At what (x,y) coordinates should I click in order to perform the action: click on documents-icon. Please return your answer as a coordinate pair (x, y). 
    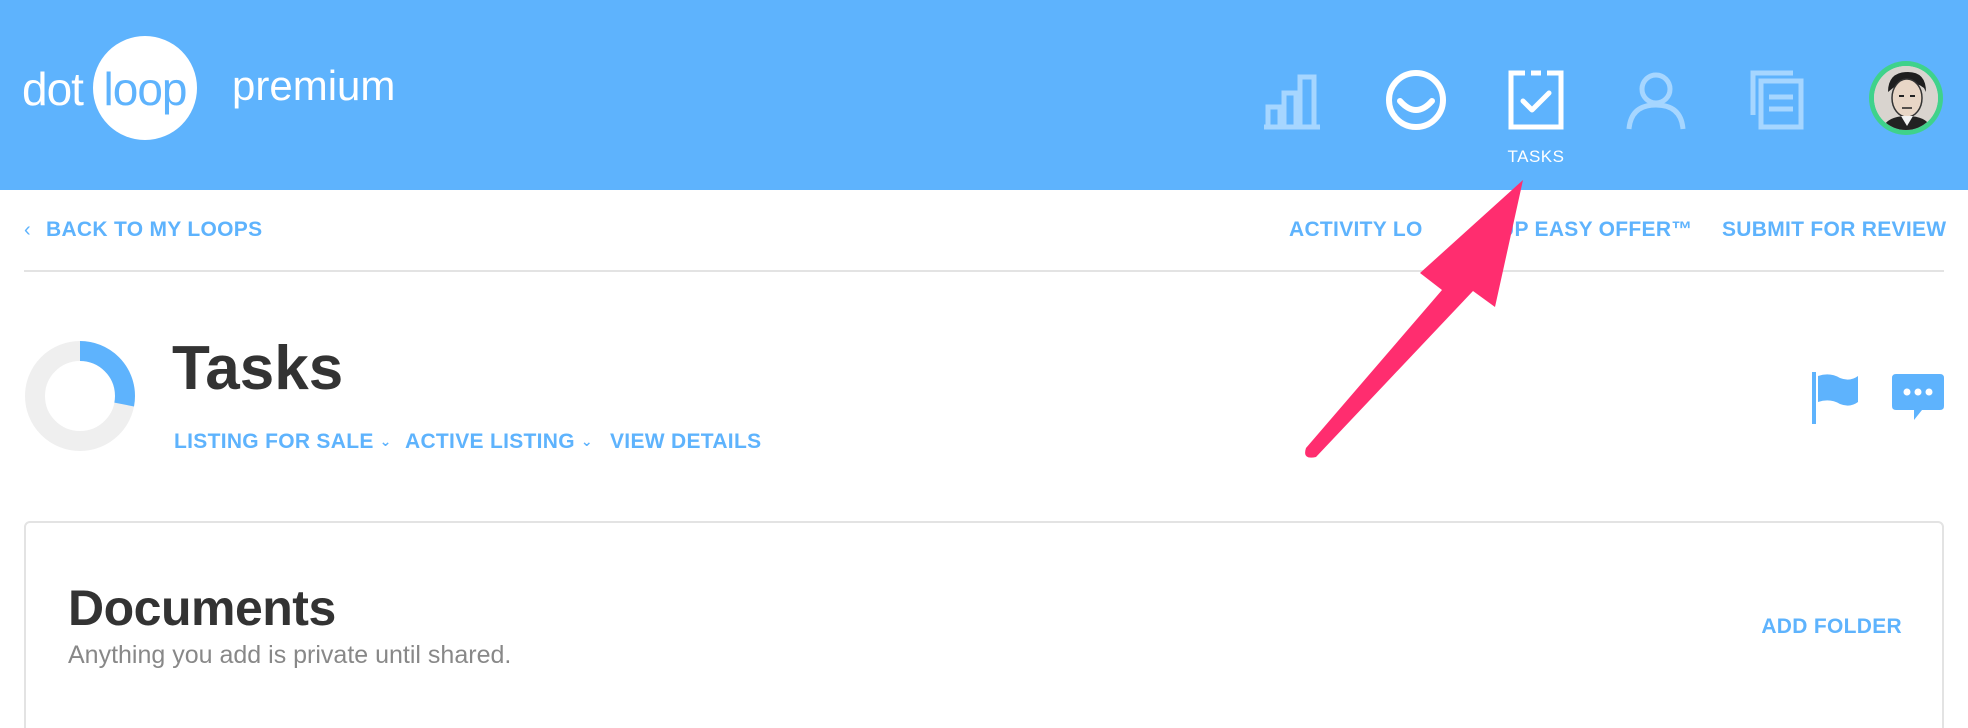
    Looking at the image, I should click on (1777, 100).